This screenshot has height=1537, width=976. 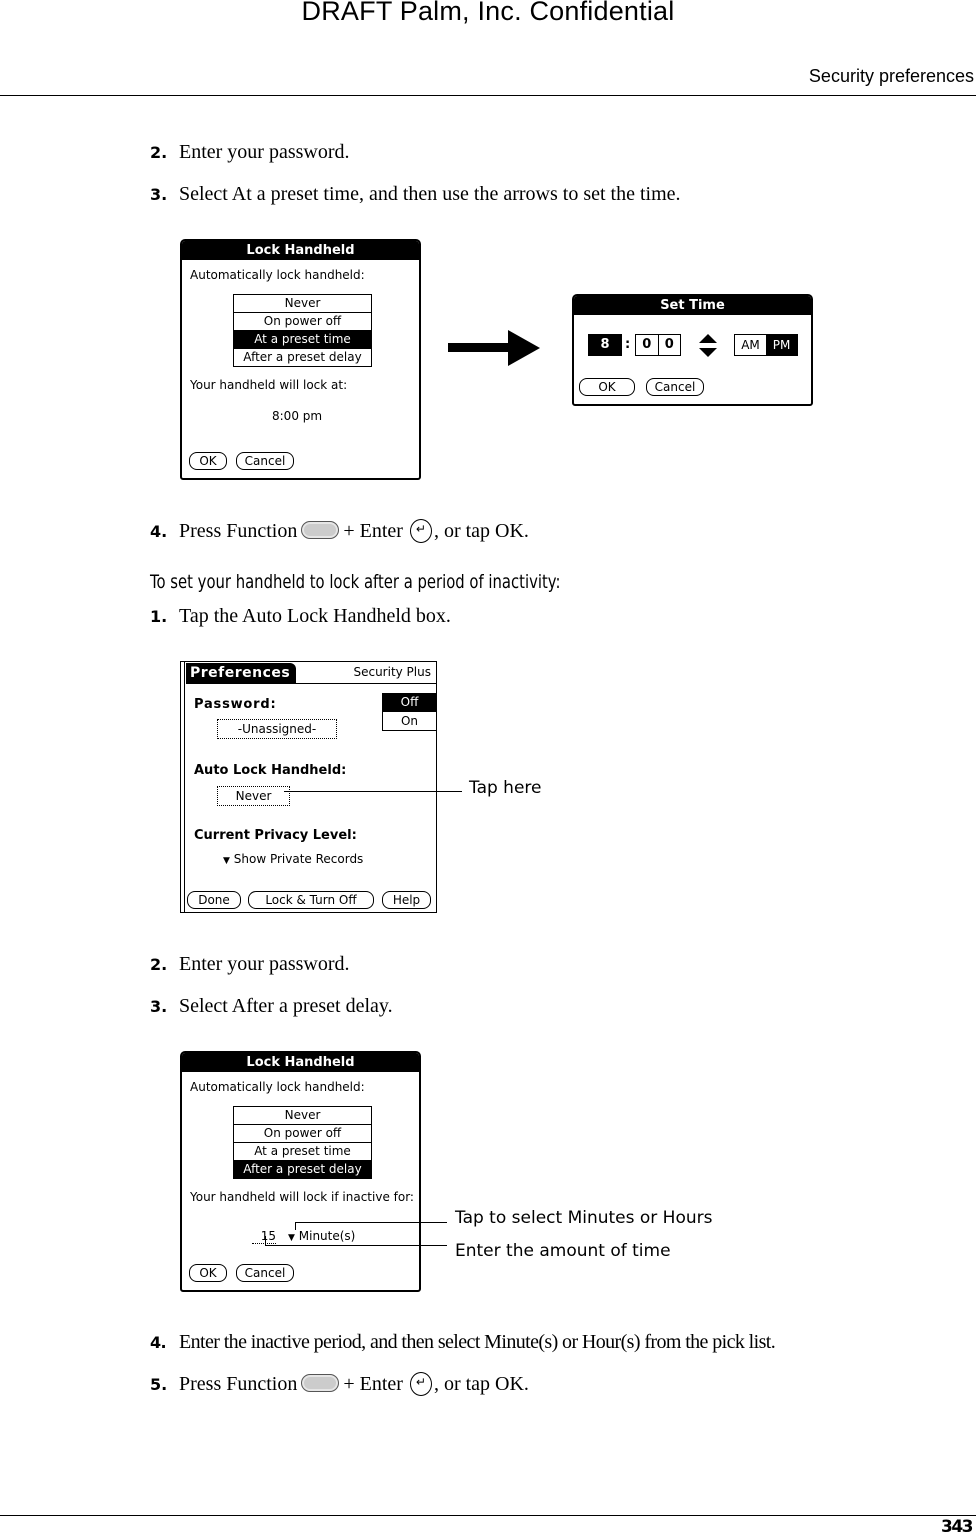 I want to click on step-4-press-function-enter: 4. Press Function + Enter ↵, or tap OK., so click(x=339, y=531).